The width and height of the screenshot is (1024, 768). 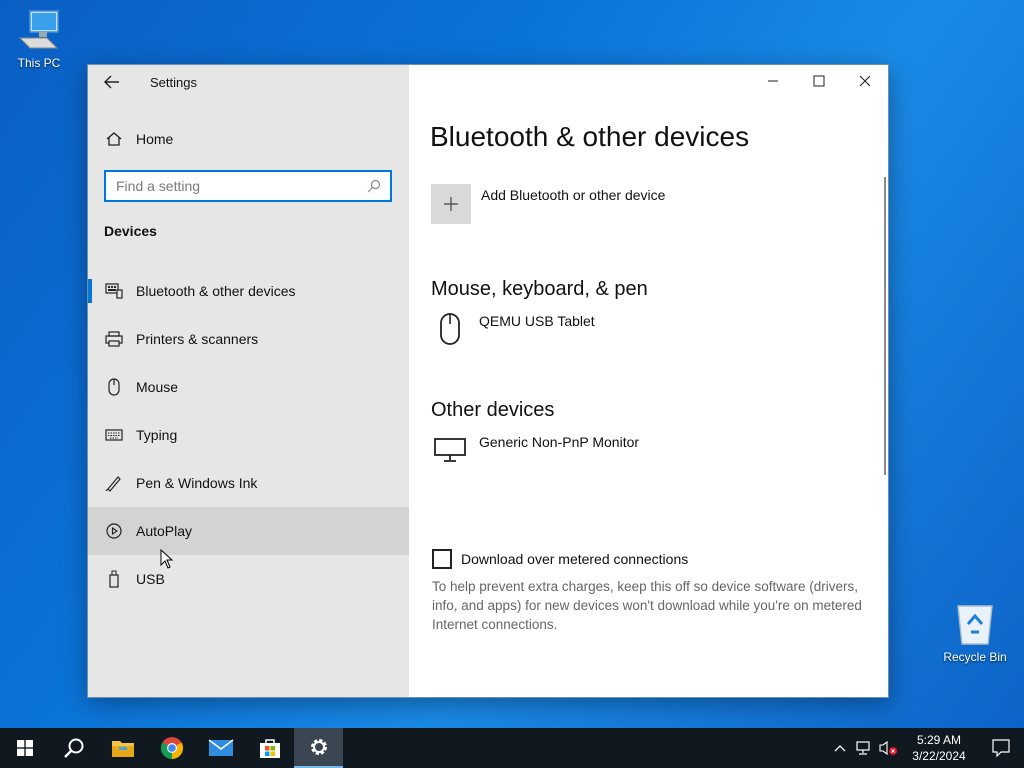 What do you see at coordinates (241, 186) in the screenshot?
I see `search-input` at bounding box center [241, 186].